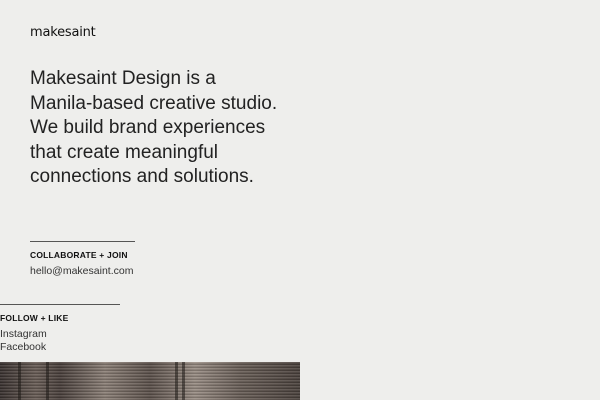  What do you see at coordinates (60, 304) in the screenshot?
I see `follow-divider` at bounding box center [60, 304].